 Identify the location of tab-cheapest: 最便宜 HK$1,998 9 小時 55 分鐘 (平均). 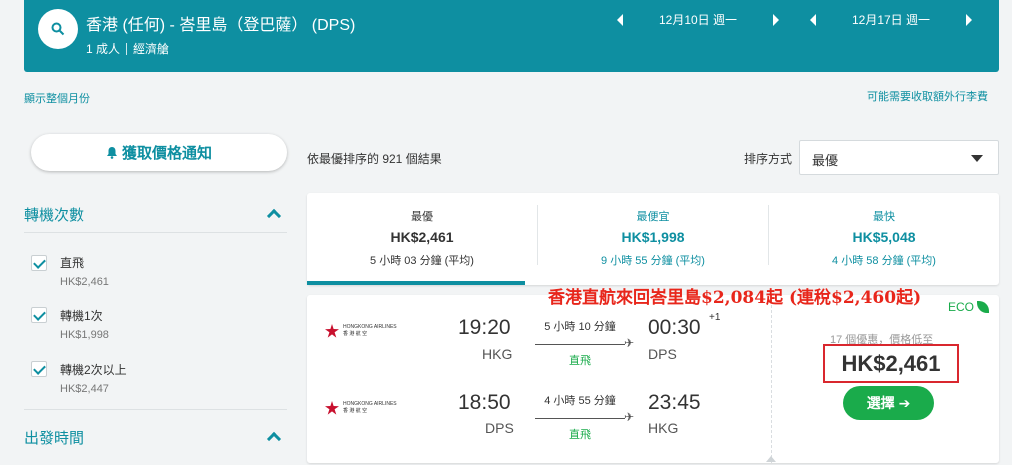
(653, 239).